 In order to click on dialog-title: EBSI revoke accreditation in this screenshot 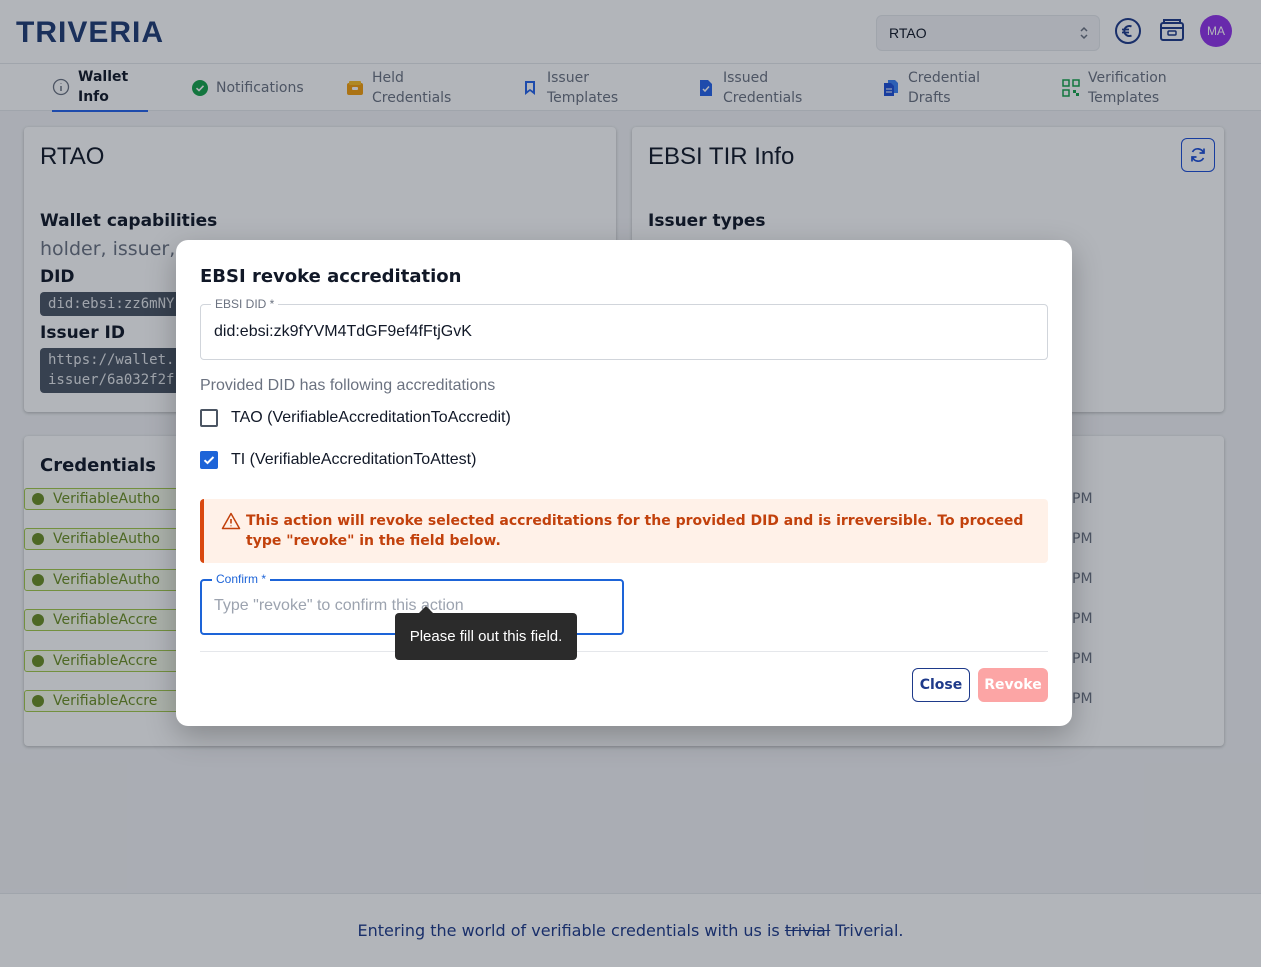, I will do `click(331, 276)`.